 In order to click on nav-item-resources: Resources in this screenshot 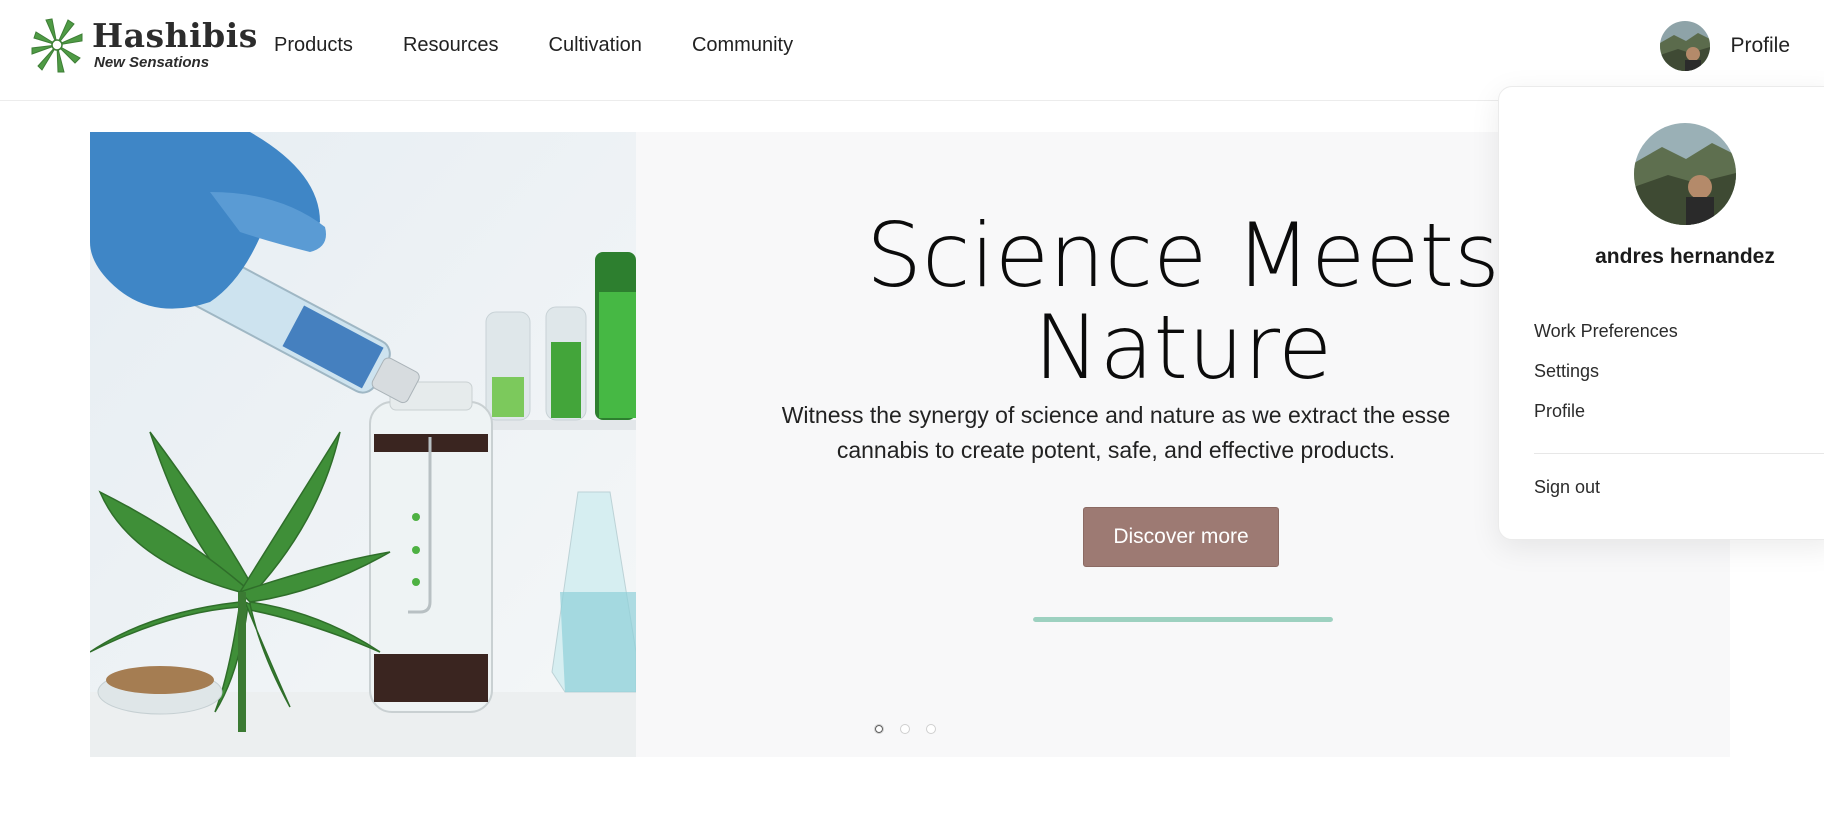, I will do `click(451, 45)`.